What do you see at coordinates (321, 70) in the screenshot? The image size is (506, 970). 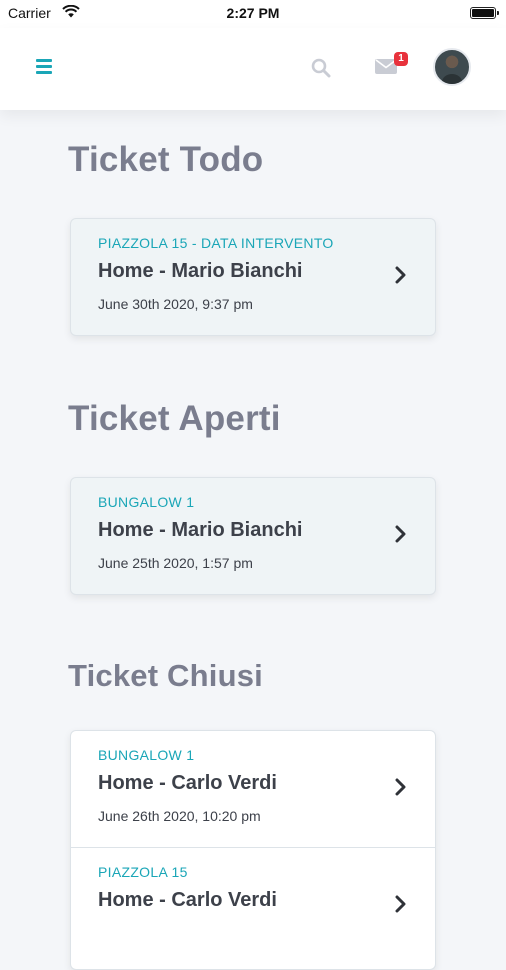 I see `search-icon` at bounding box center [321, 70].